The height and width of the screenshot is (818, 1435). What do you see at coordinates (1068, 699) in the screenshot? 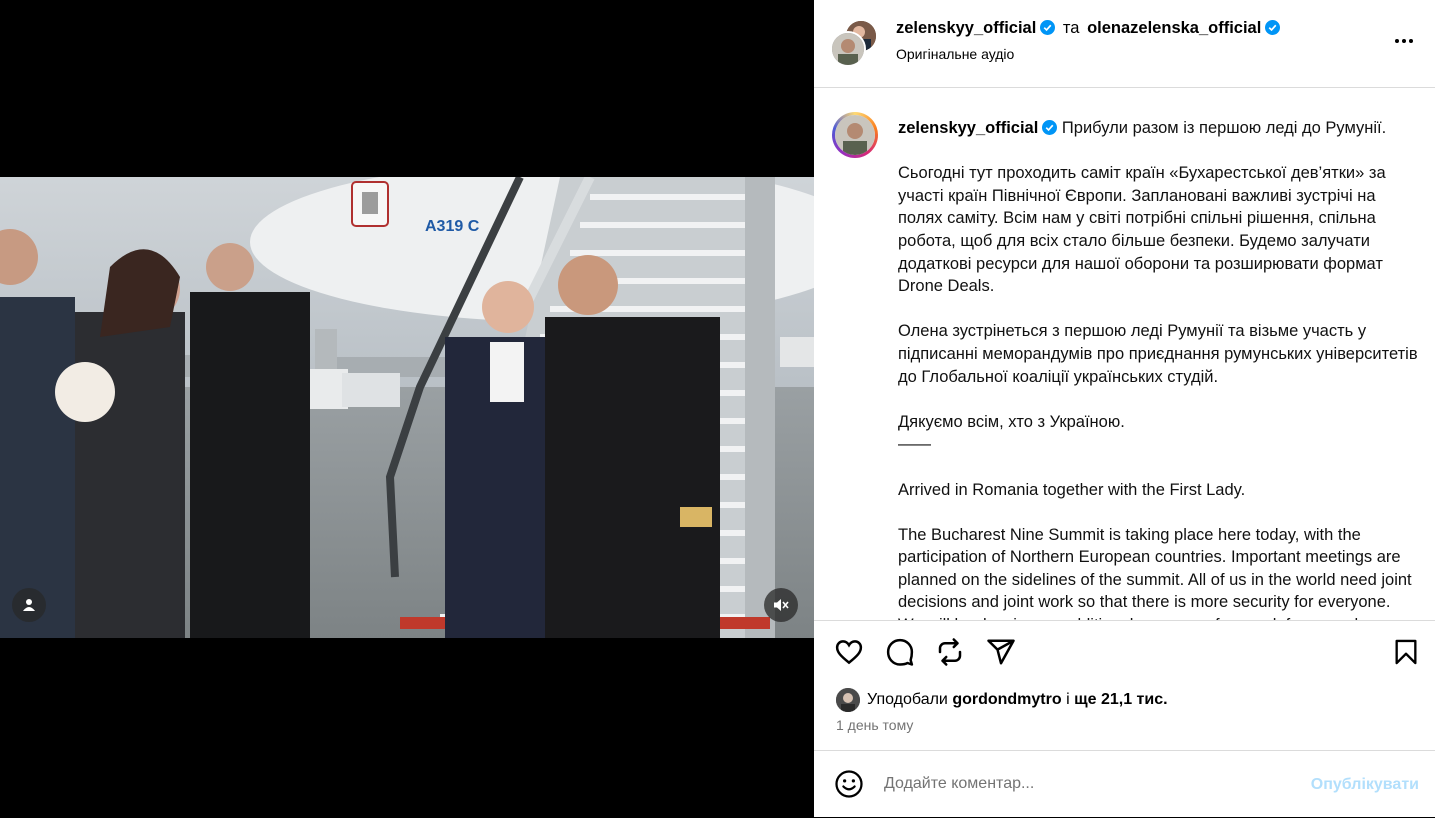
I see `likes-connector: і` at bounding box center [1068, 699].